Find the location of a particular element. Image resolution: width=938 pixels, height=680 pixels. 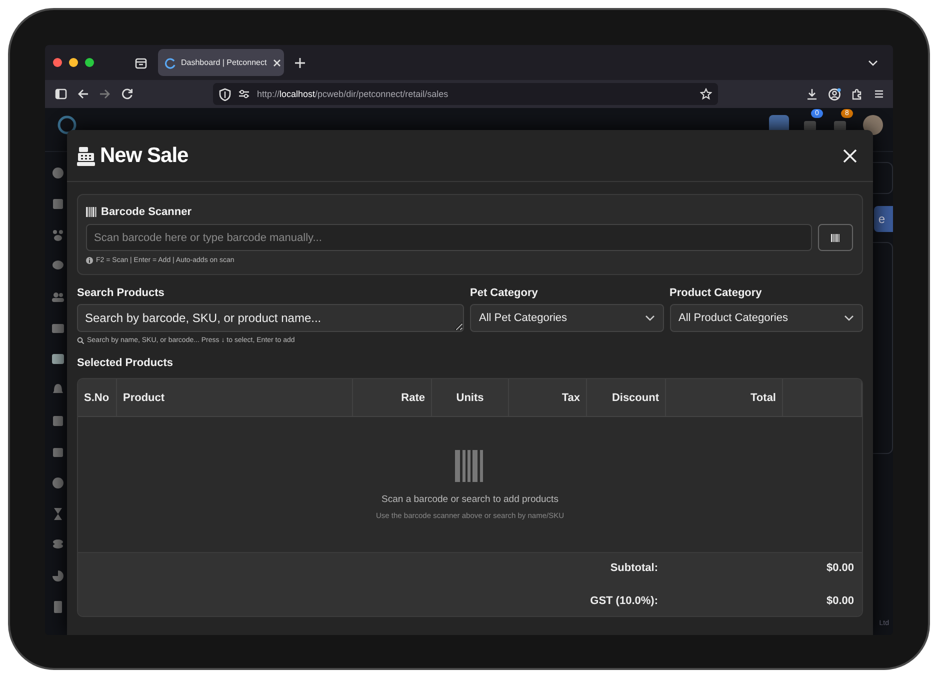

url-text: http://localhost/pcweb/dir/petconnect/retail/sales is located at coordinates (352, 94).